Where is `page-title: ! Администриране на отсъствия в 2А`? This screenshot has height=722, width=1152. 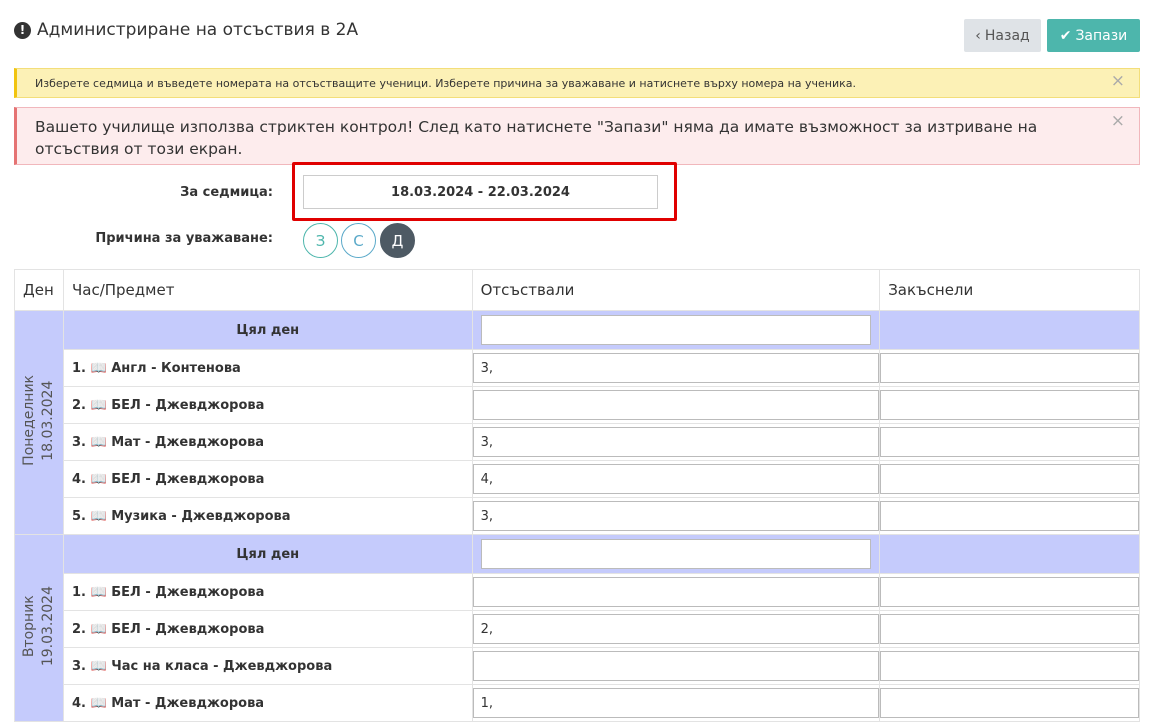 page-title: ! Администриране на отсъствия в 2А is located at coordinates (186, 30).